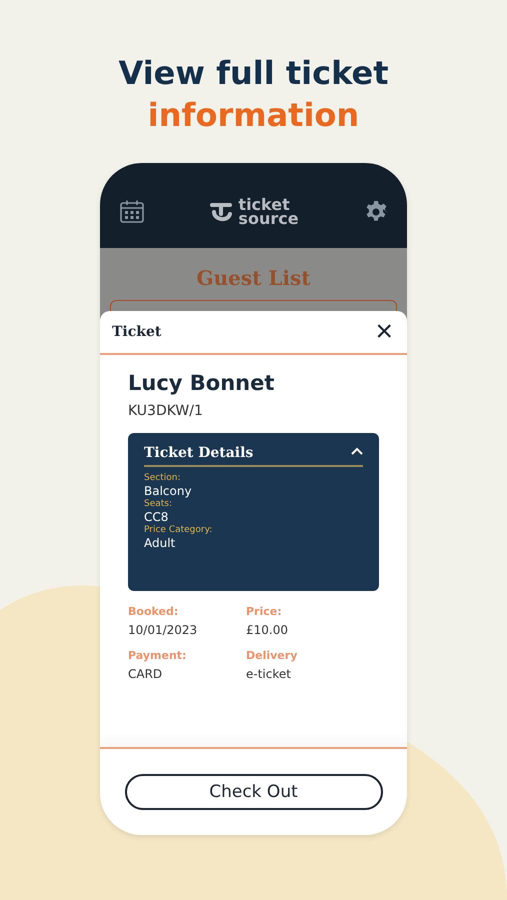  I want to click on close-button: ×, so click(384, 332).